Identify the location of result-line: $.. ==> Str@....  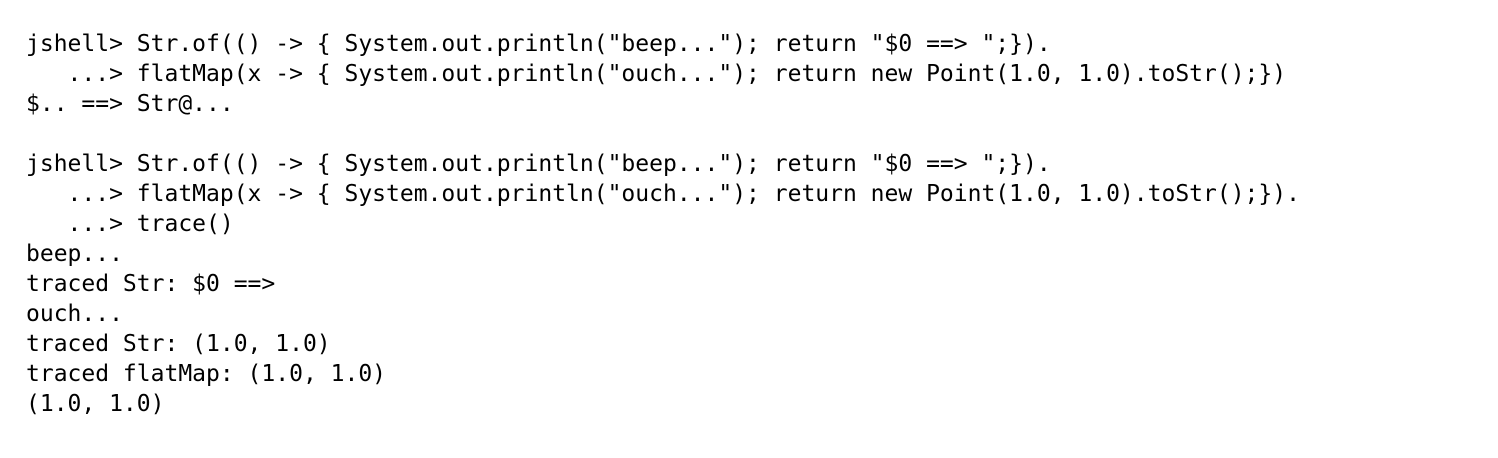
(130, 104).